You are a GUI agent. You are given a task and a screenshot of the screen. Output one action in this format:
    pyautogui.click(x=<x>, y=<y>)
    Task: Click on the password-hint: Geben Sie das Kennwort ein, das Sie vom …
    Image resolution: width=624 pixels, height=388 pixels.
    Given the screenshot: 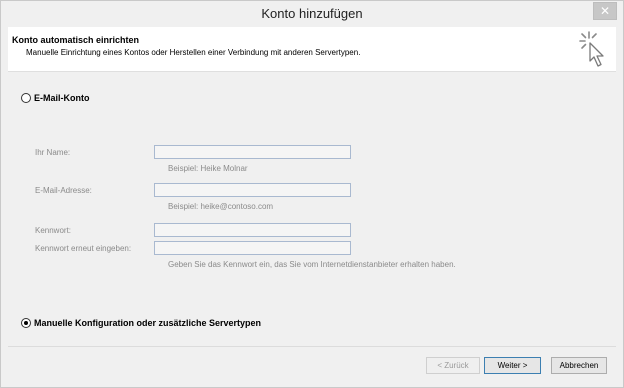 What is the action you would take?
    pyautogui.click(x=312, y=264)
    